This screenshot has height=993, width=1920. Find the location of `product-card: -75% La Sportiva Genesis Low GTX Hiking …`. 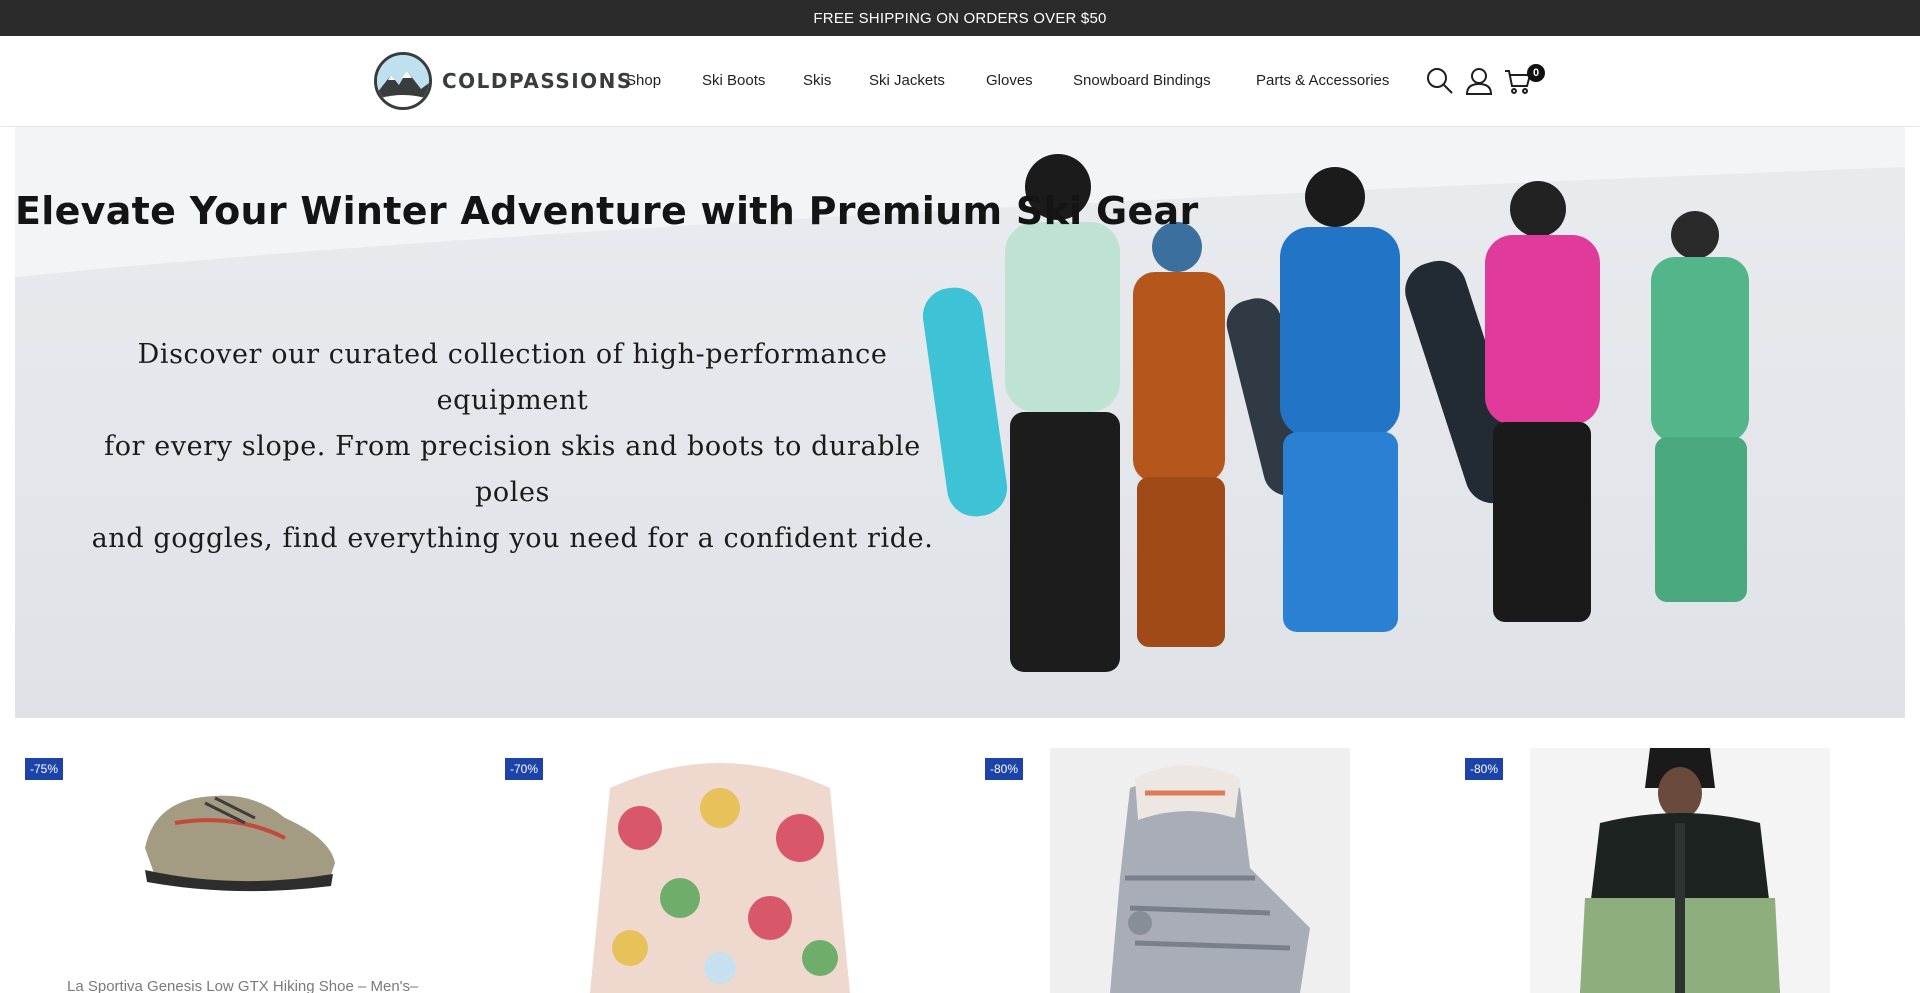

product-card: -75% La Sportiva Genesis Low GTX Hiking … is located at coordinates (235, 855).